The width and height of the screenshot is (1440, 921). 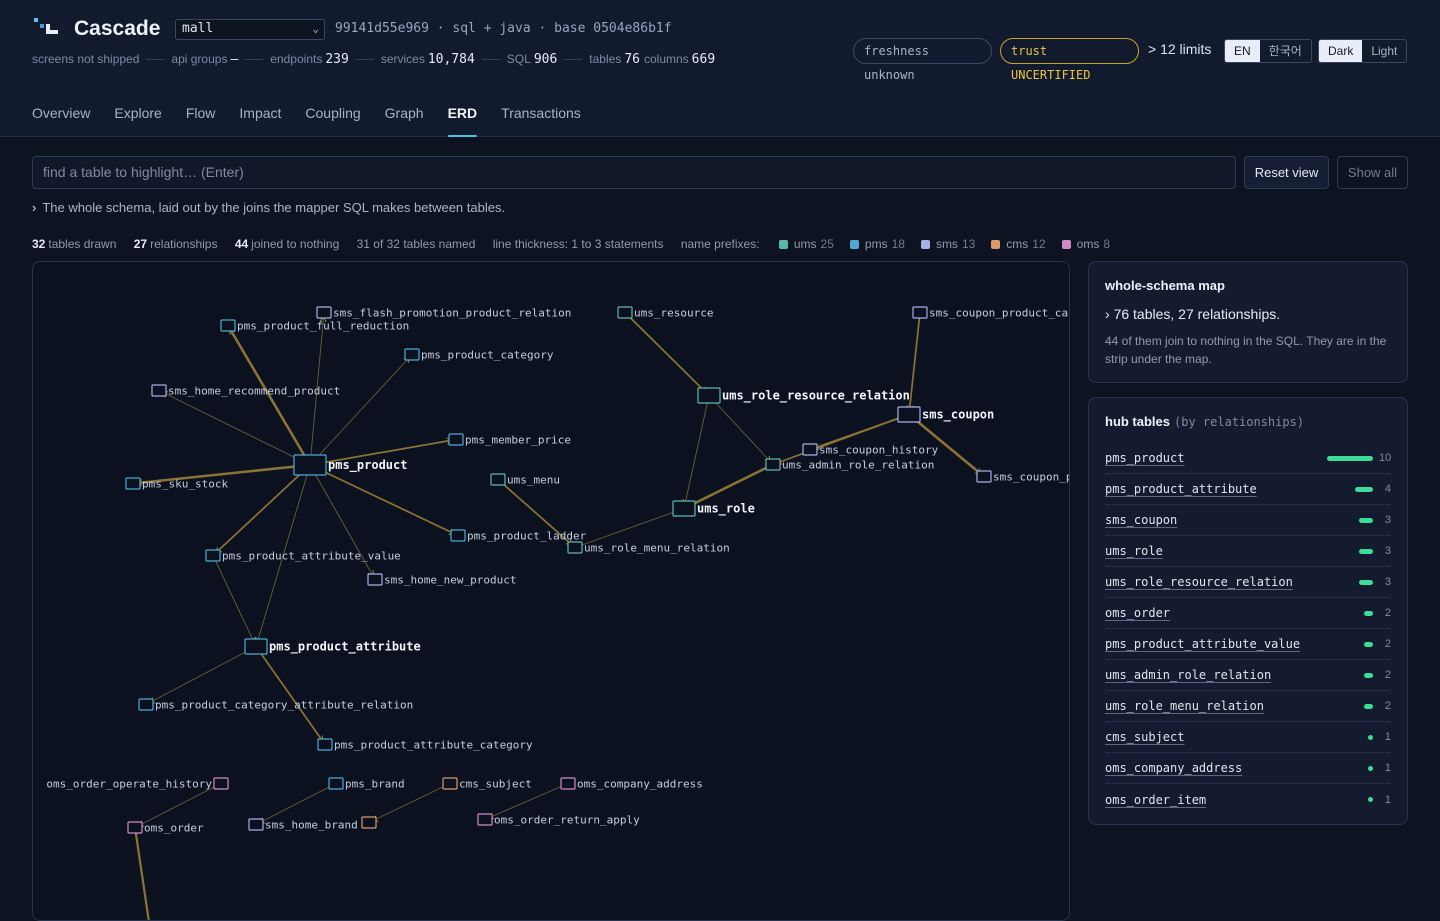 I want to click on erd-table-label: pms_product, so click(x=367, y=465).